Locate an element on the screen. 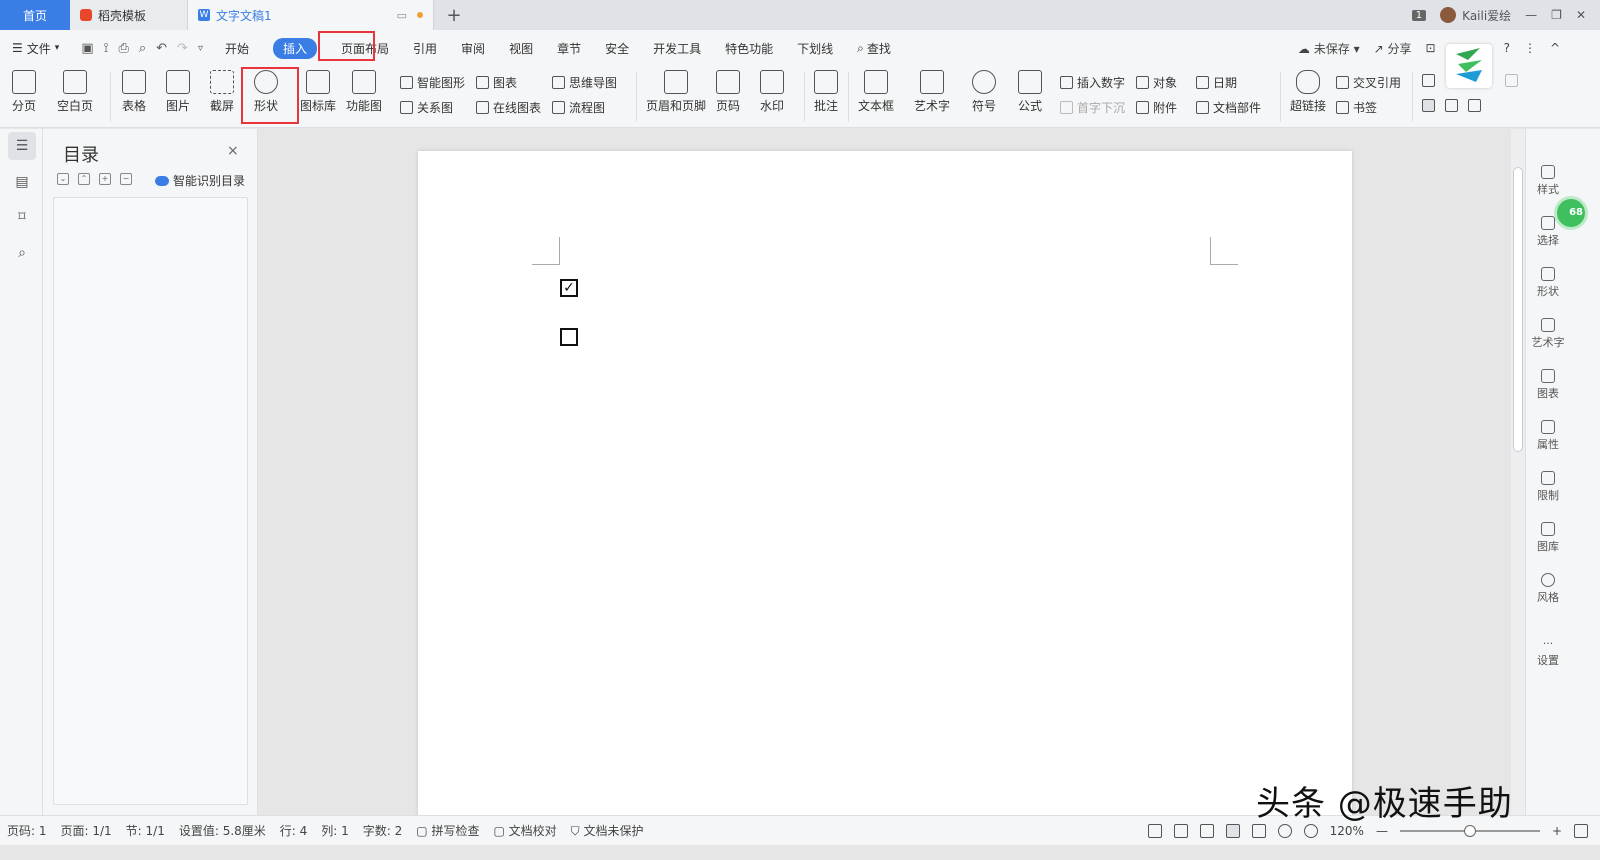 This screenshot has height=860, width=1600. wordart-button: 艺术字 is located at coordinates (932, 92).